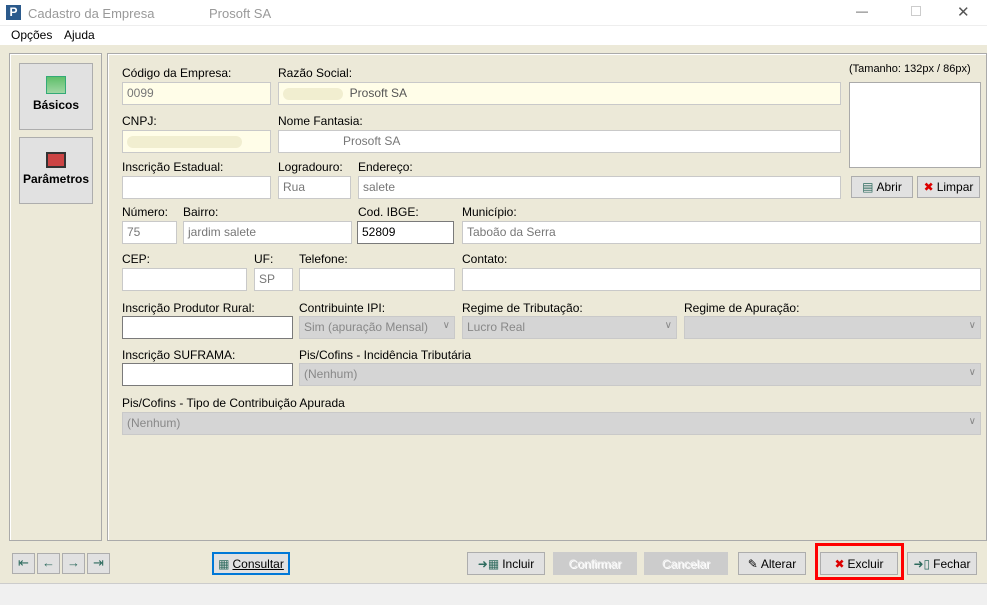 The height and width of the screenshot is (605, 987). Describe the element at coordinates (56, 179) in the screenshot. I see `sidebar-item-label: Parâmetros` at that location.